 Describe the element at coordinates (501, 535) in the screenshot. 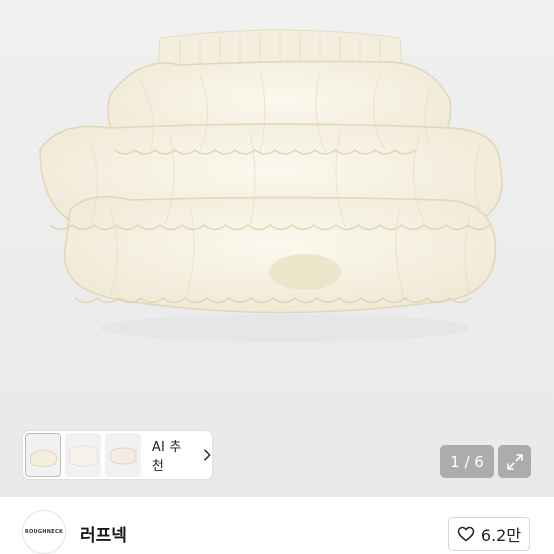

I see `like-count: 6.2만` at that location.